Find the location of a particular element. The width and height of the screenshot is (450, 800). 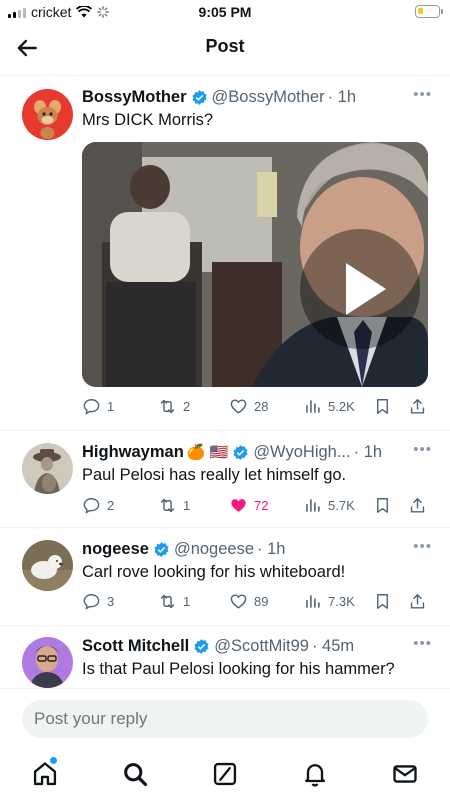

repost-count: 2 is located at coordinates (187, 406).